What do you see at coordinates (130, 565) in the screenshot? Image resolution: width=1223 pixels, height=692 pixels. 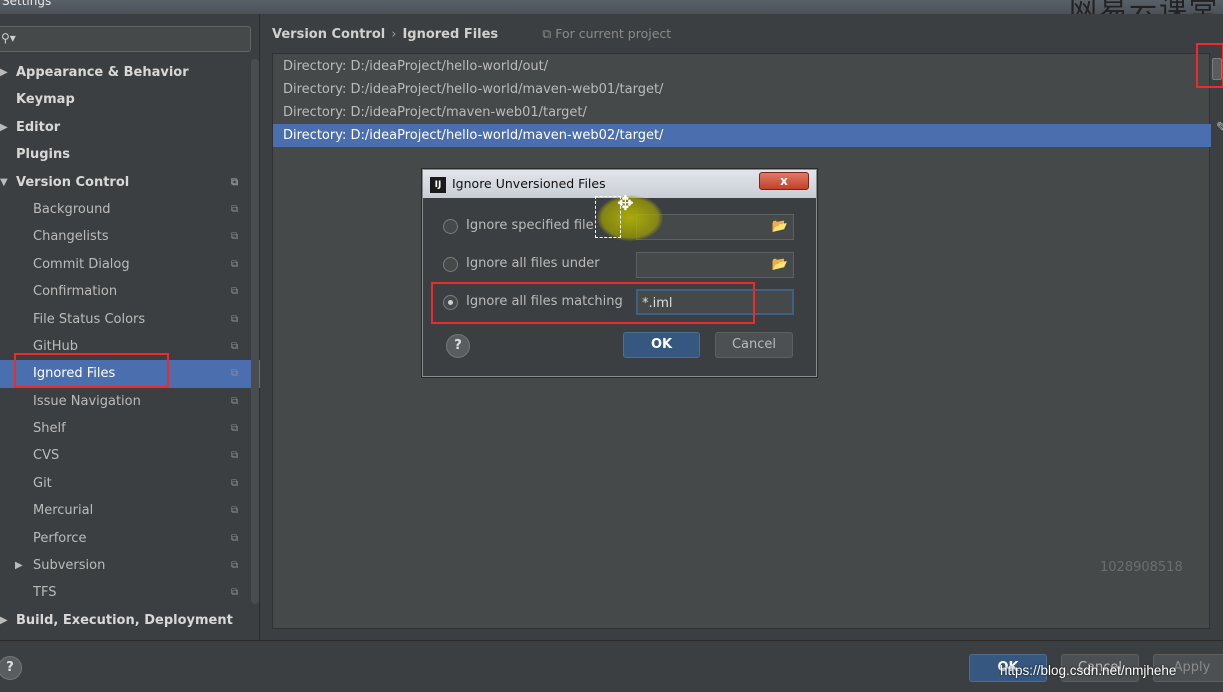 I see `sidebar-item-subversion: ▶ Subversion ⧉` at bounding box center [130, 565].